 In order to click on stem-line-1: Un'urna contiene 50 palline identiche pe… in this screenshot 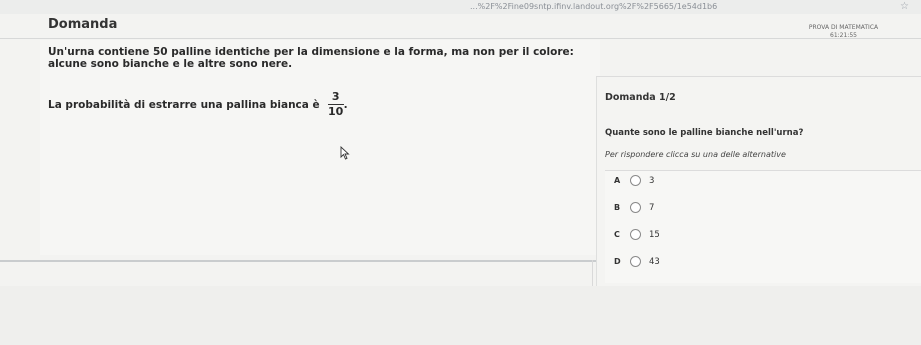, I will do `click(311, 52)`.